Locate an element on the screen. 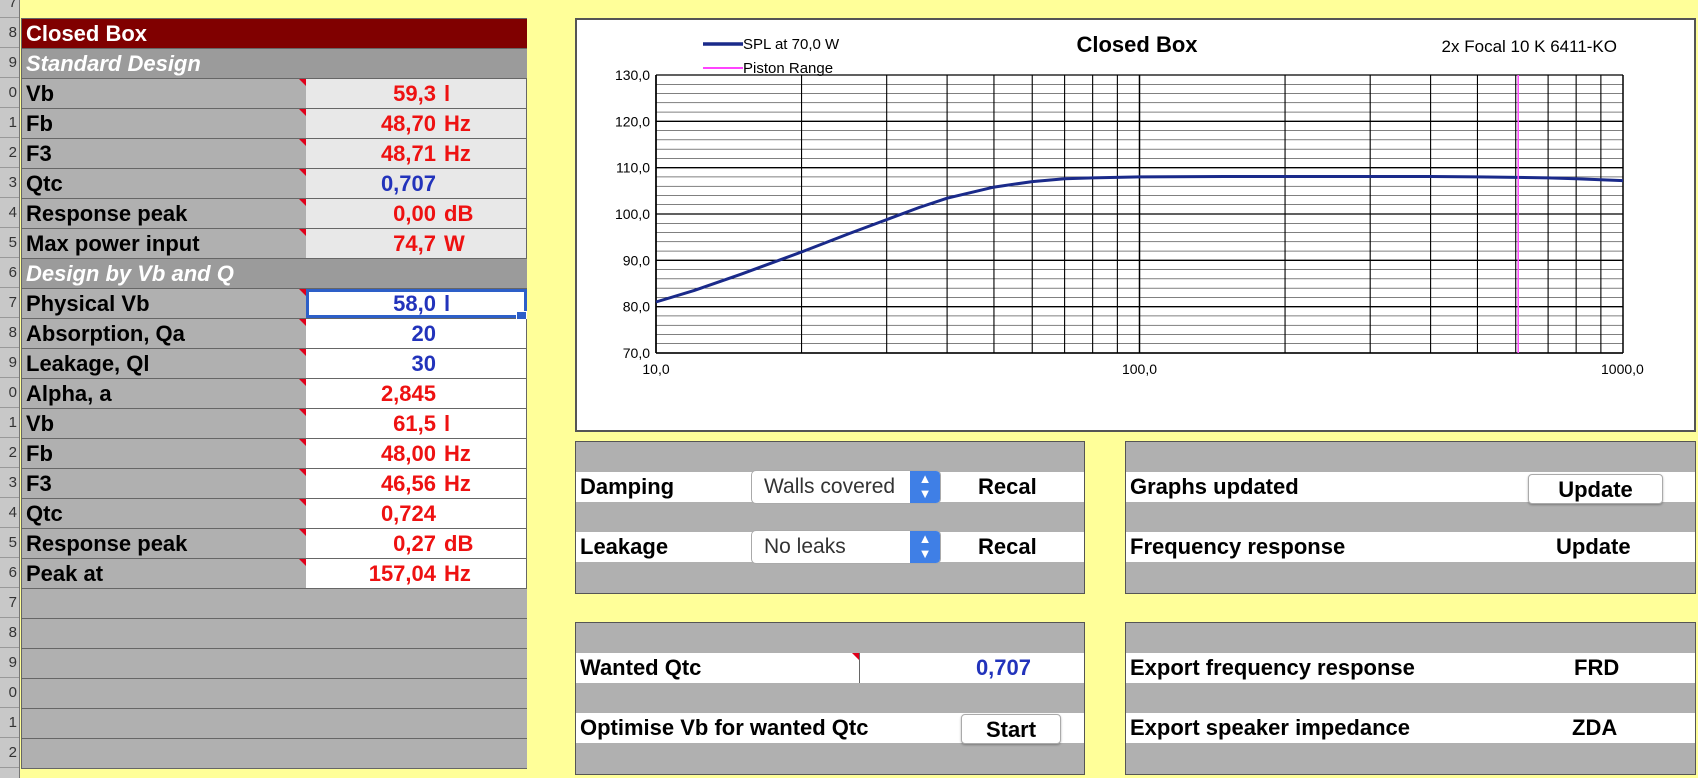 Image resolution: width=1698 pixels, height=778 pixels. sheet-row: Peak at 157,04 Hz is located at coordinates (274, 574).